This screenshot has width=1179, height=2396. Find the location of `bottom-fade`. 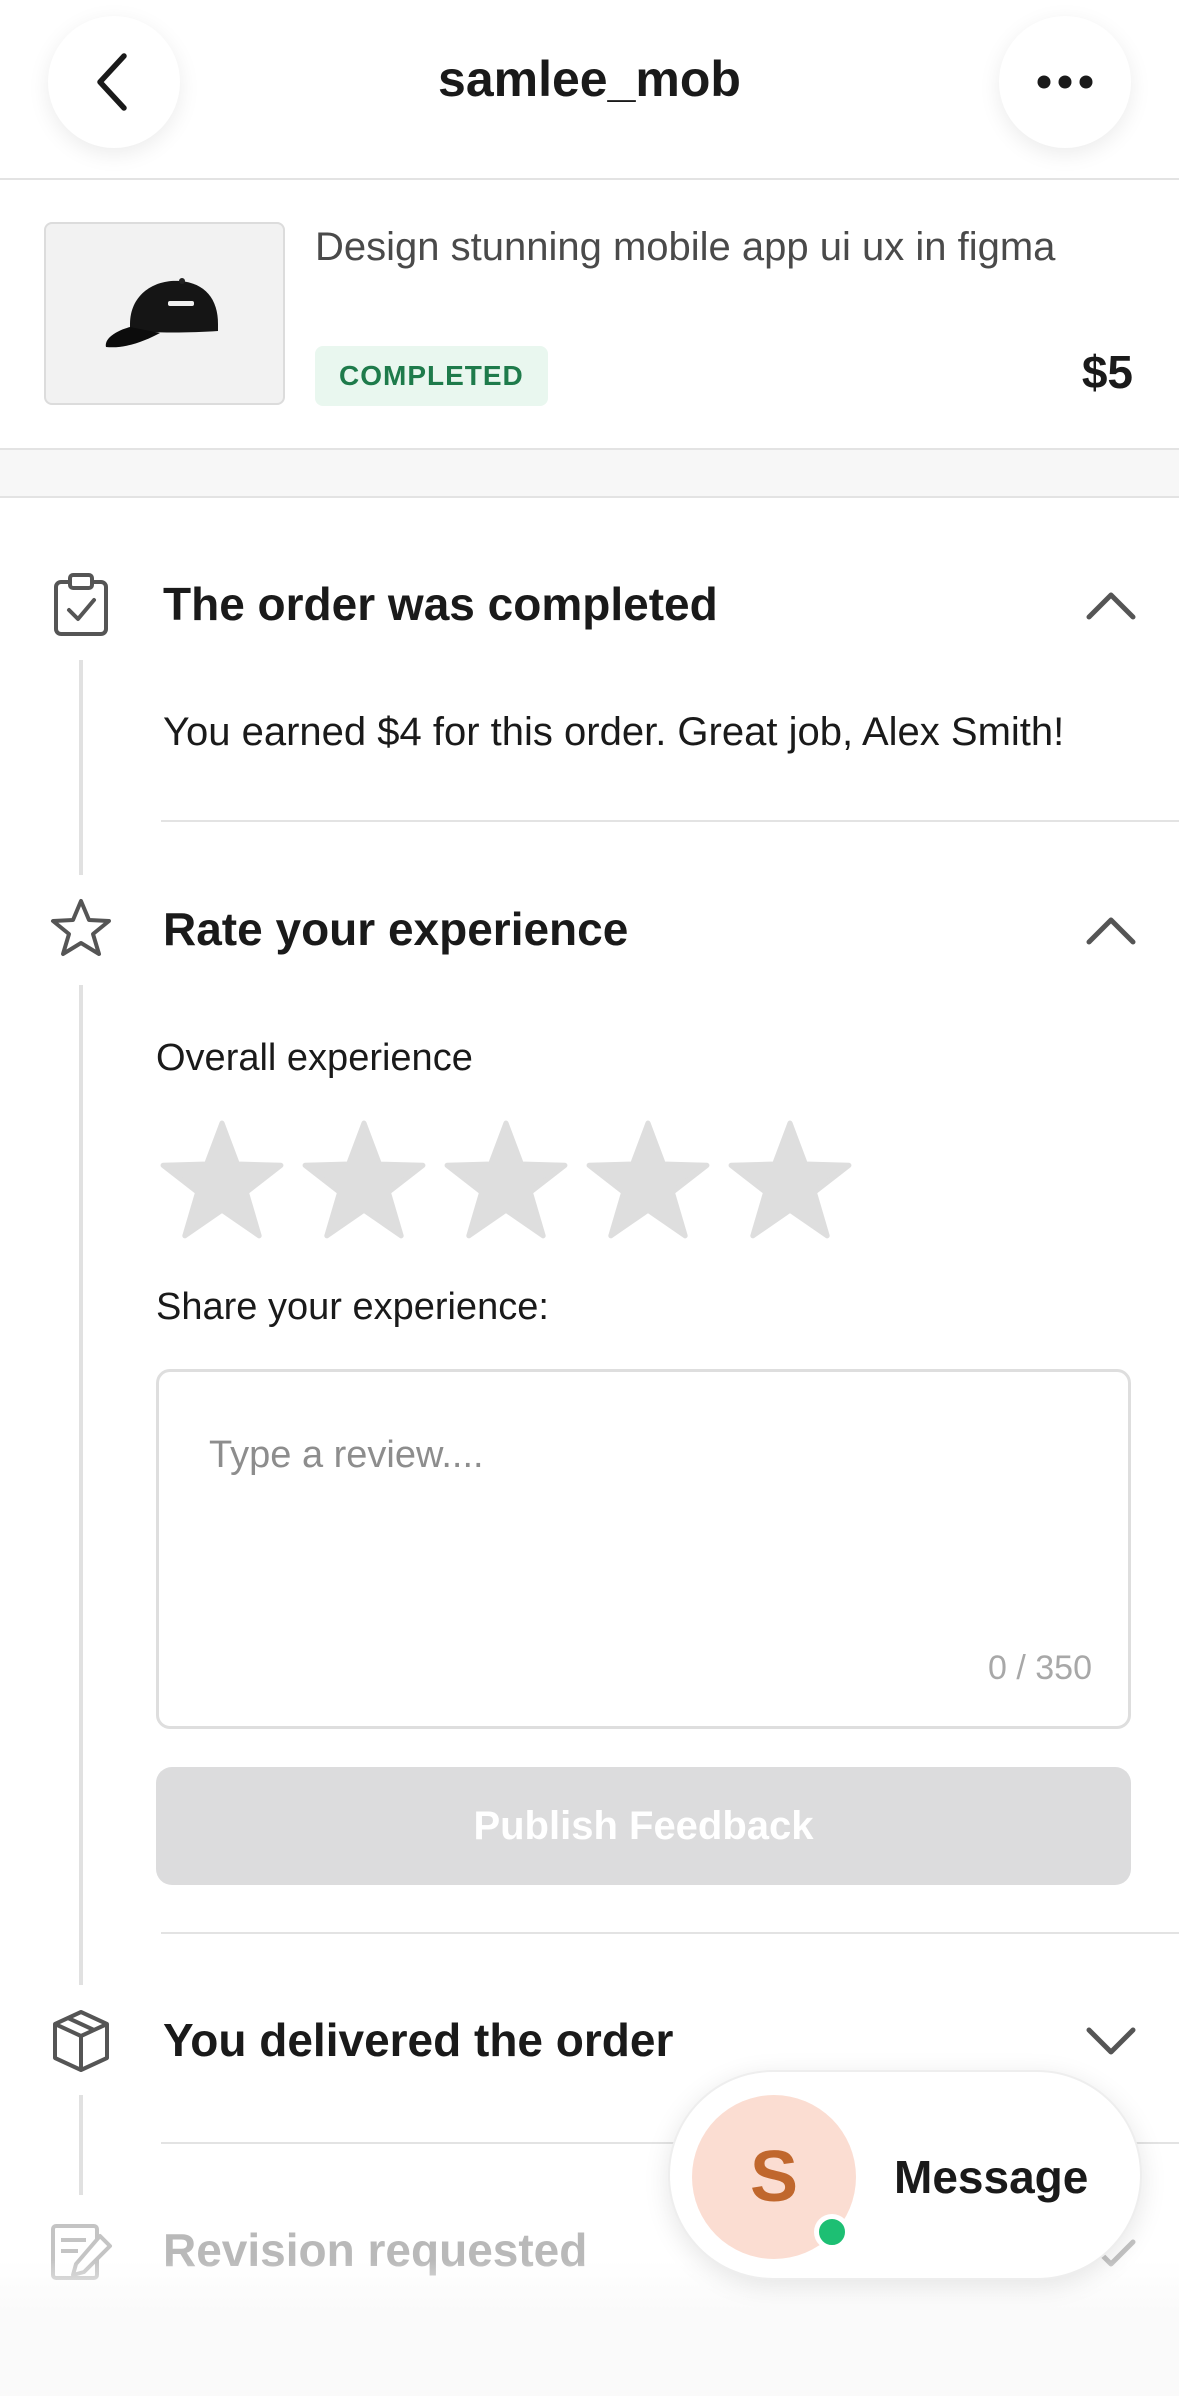

bottom-fade is located at coordinates (589, 2328).